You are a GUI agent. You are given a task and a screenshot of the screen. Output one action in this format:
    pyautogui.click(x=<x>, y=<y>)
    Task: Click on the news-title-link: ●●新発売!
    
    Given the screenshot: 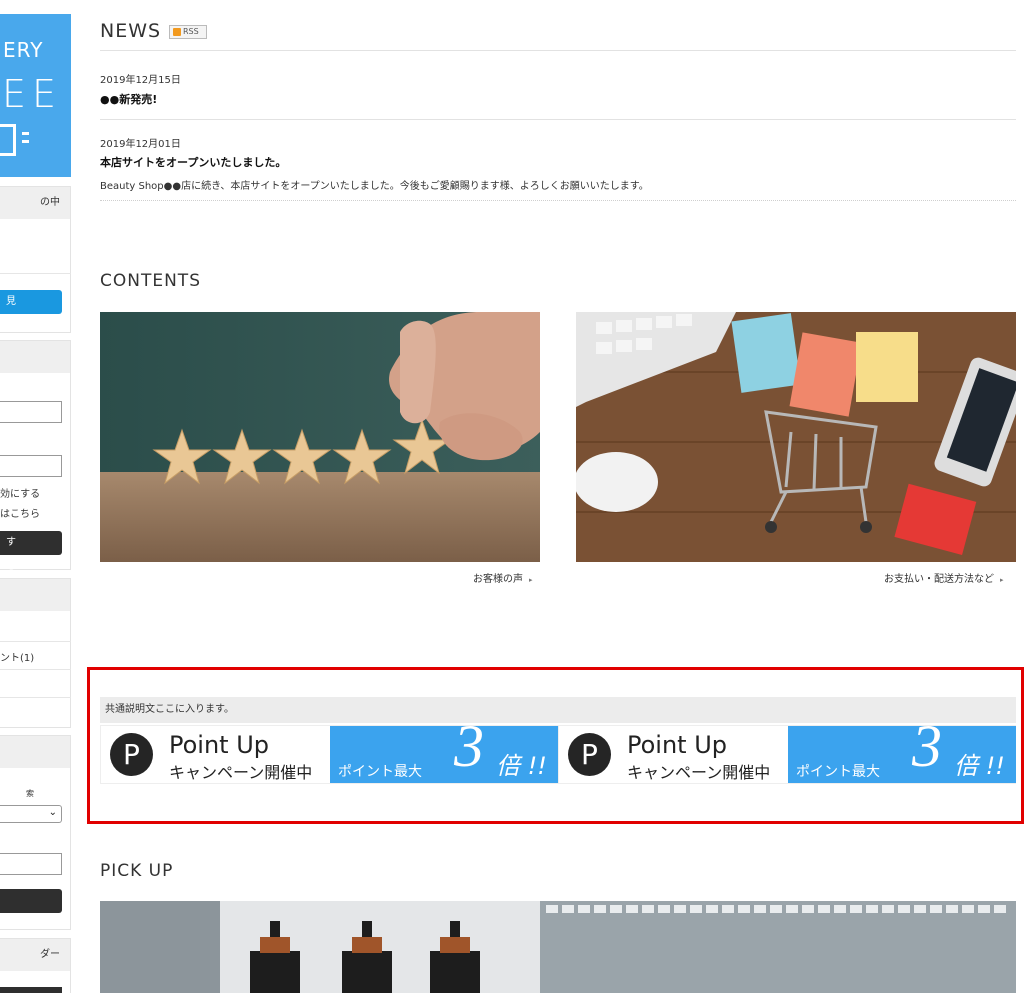 What is the action you would take?
    pyautogui.click(x=128, y=99)
    